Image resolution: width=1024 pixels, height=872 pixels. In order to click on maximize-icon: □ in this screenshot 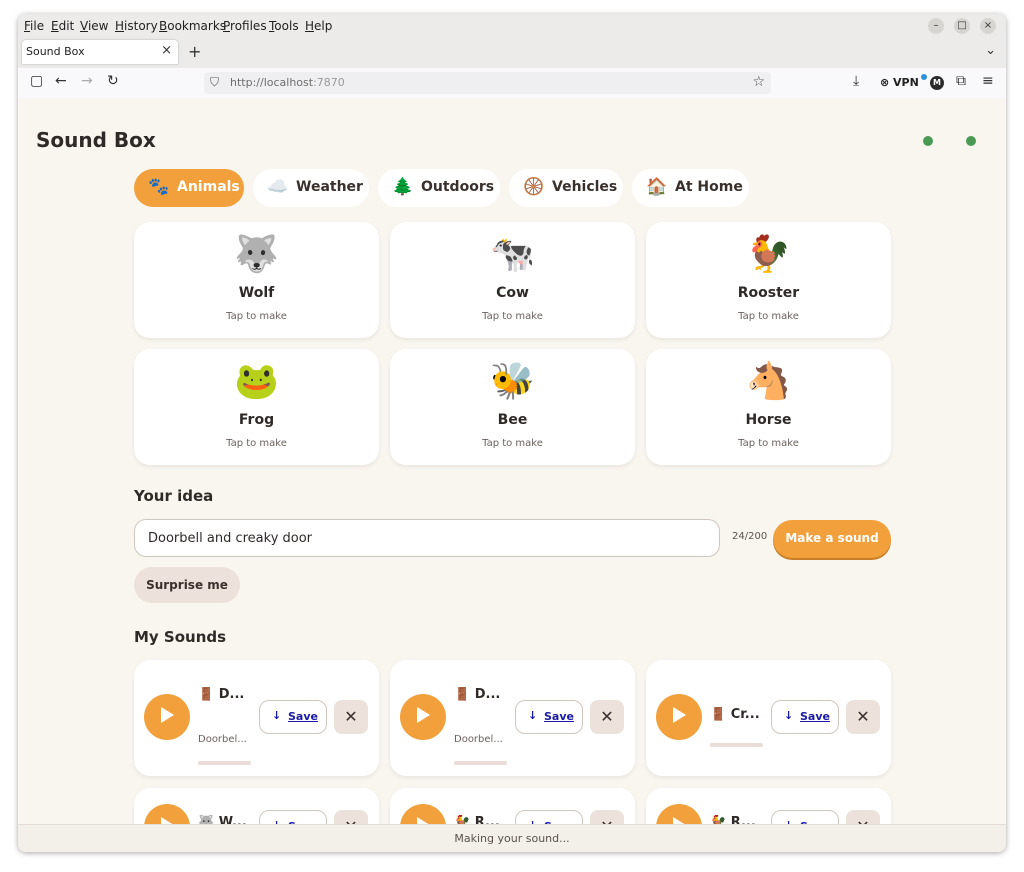, I will do `click(962, 26)`.